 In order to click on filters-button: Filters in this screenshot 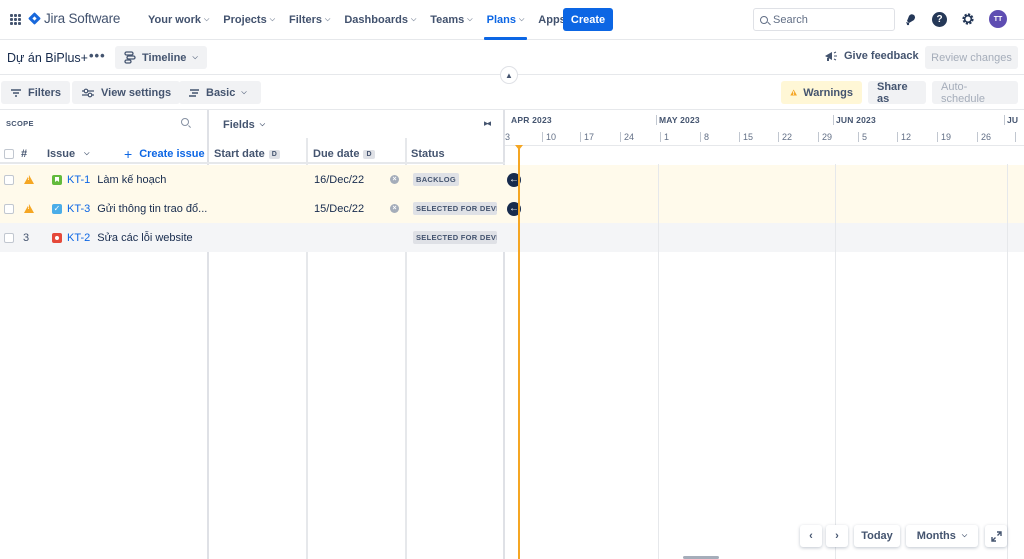, I will do `click(36, 92)`.